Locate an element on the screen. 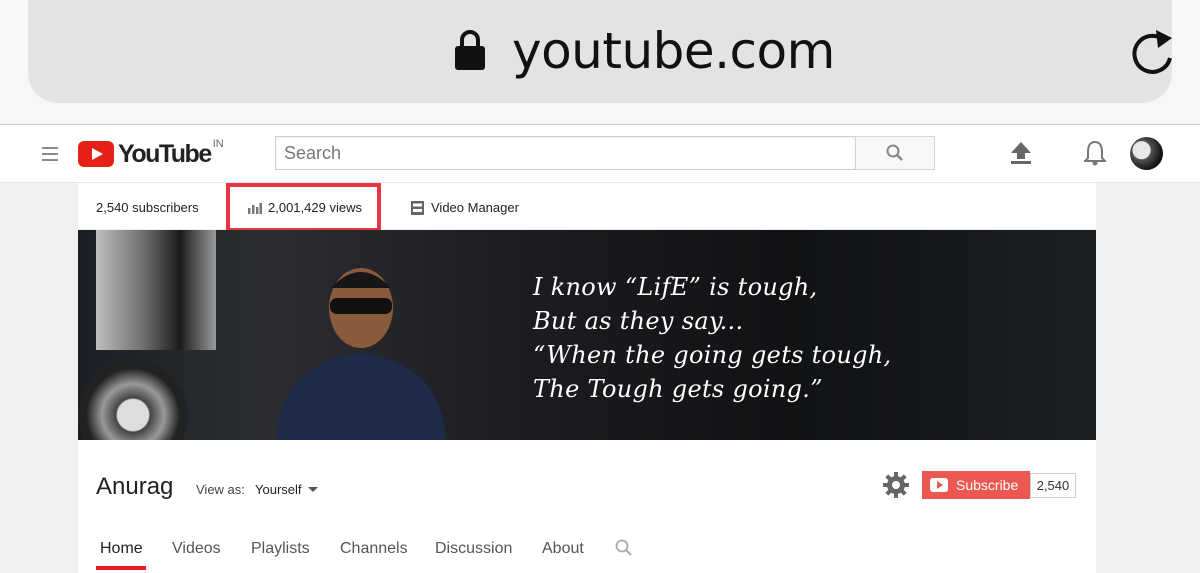 The width and height of the screenshot is (1200, 573). channel-name: Anurag is located at coordinates (134, 487).